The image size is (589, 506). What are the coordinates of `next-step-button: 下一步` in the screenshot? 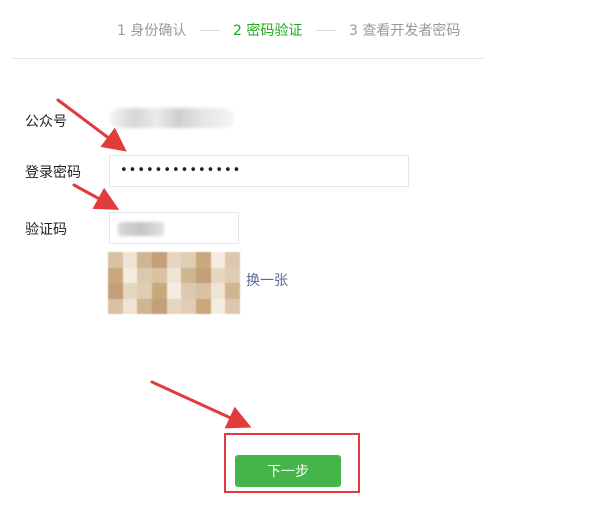 It's located at (288, 471).